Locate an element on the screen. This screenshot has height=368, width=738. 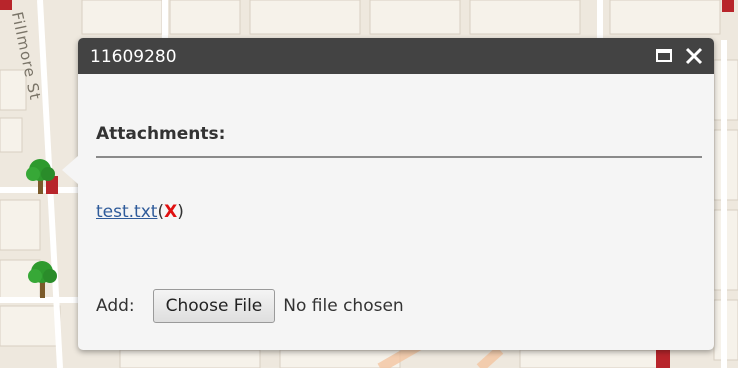
delete-attachment-button: X is located at coordinates (170, 212).